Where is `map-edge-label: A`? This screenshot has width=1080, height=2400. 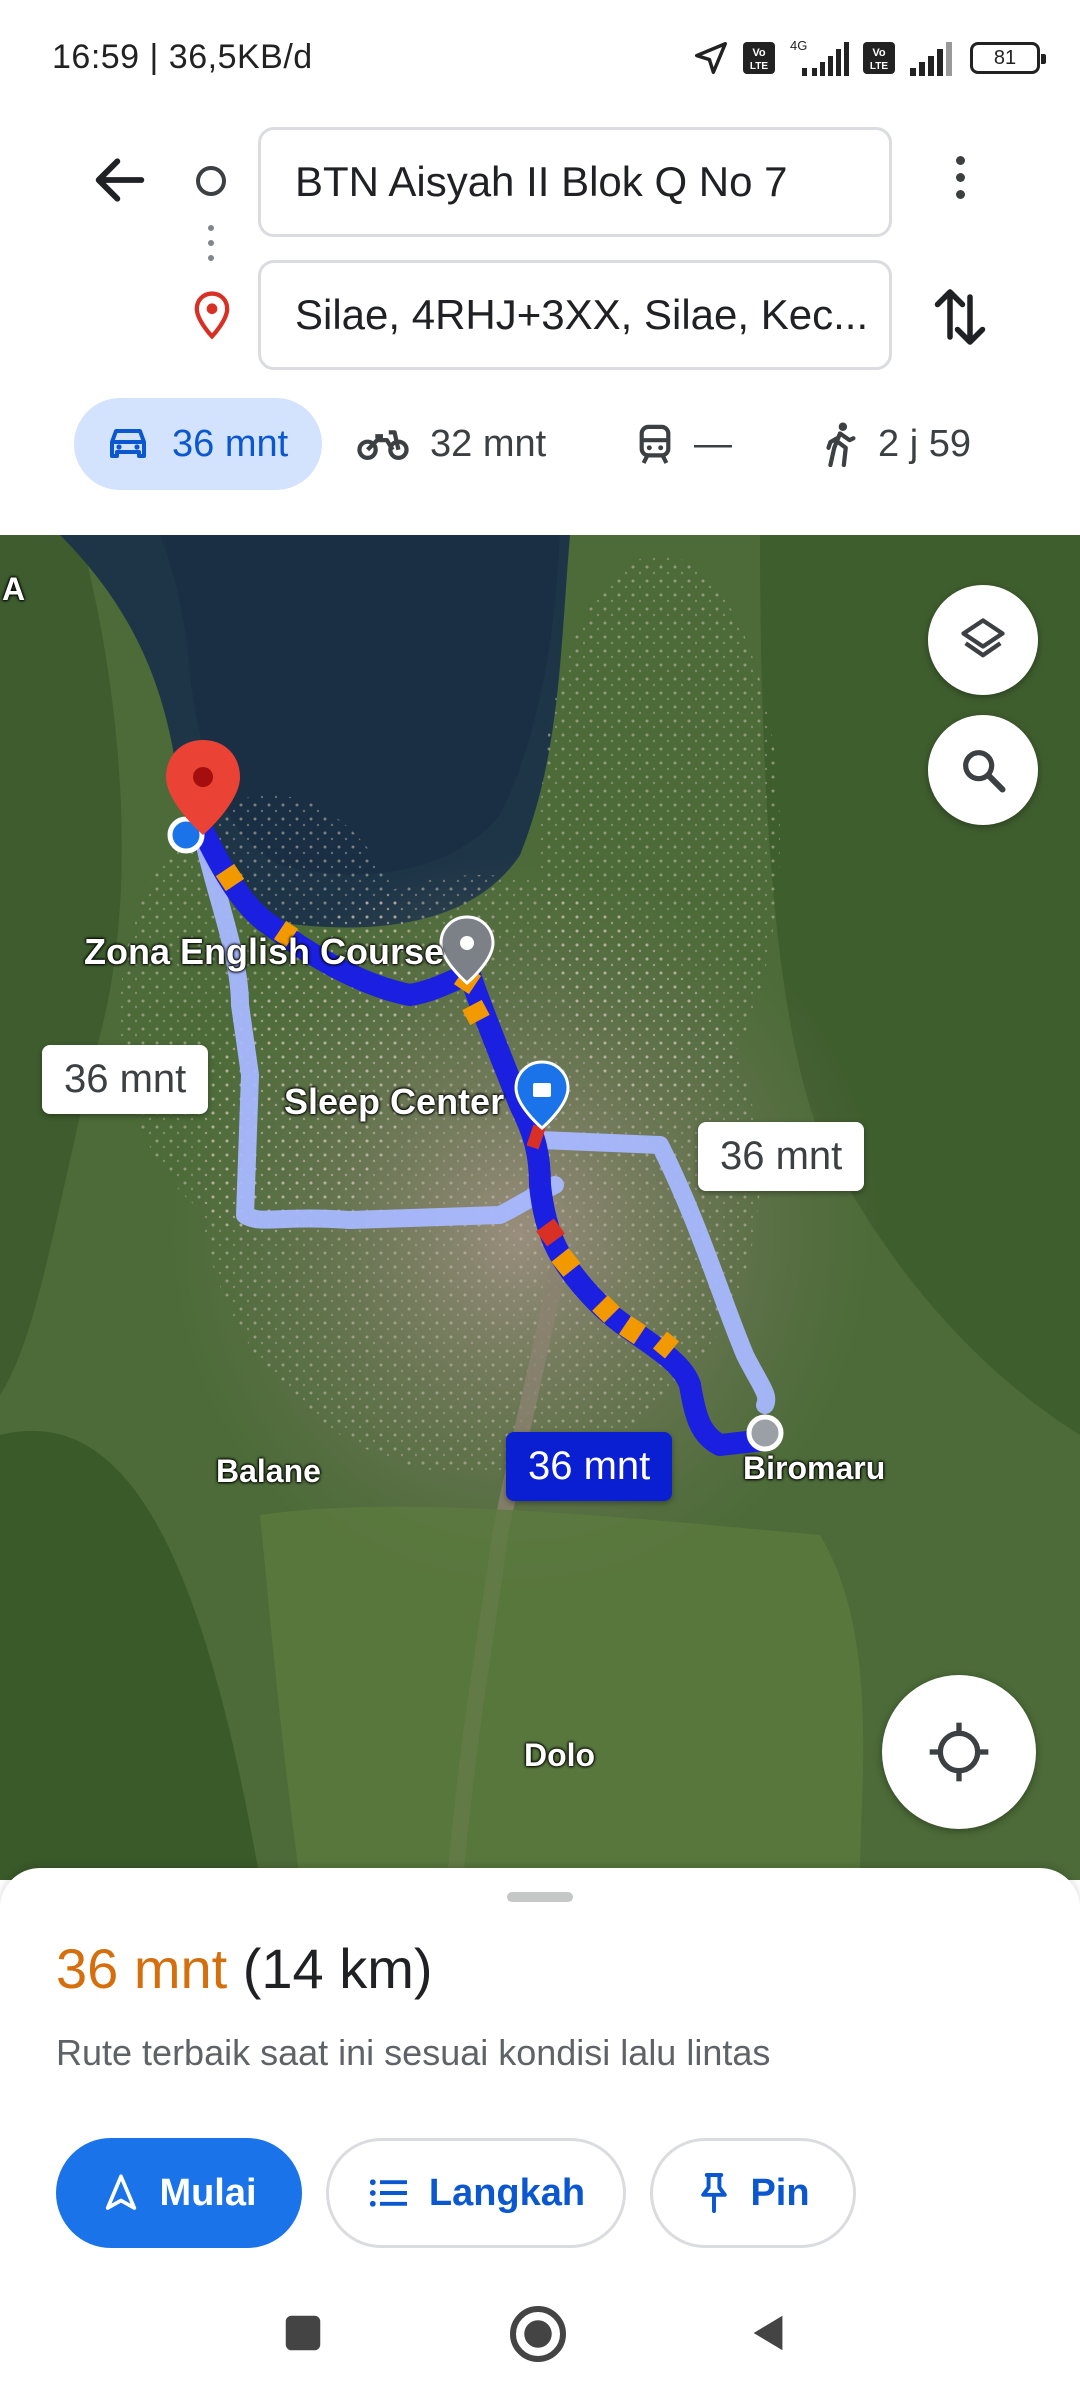 map-edge-label: A is located at coordinates (14, 589).